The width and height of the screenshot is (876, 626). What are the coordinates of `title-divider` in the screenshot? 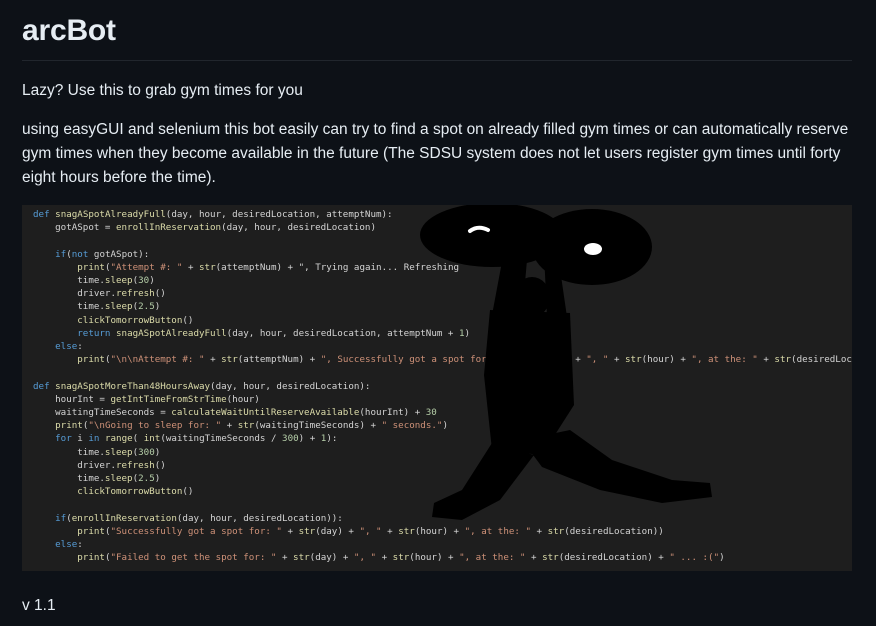 It's located at (437, 60).